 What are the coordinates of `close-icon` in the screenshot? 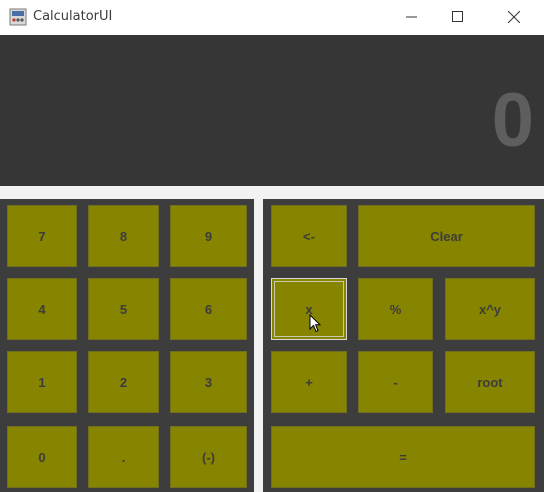 It's located at (514, 17).